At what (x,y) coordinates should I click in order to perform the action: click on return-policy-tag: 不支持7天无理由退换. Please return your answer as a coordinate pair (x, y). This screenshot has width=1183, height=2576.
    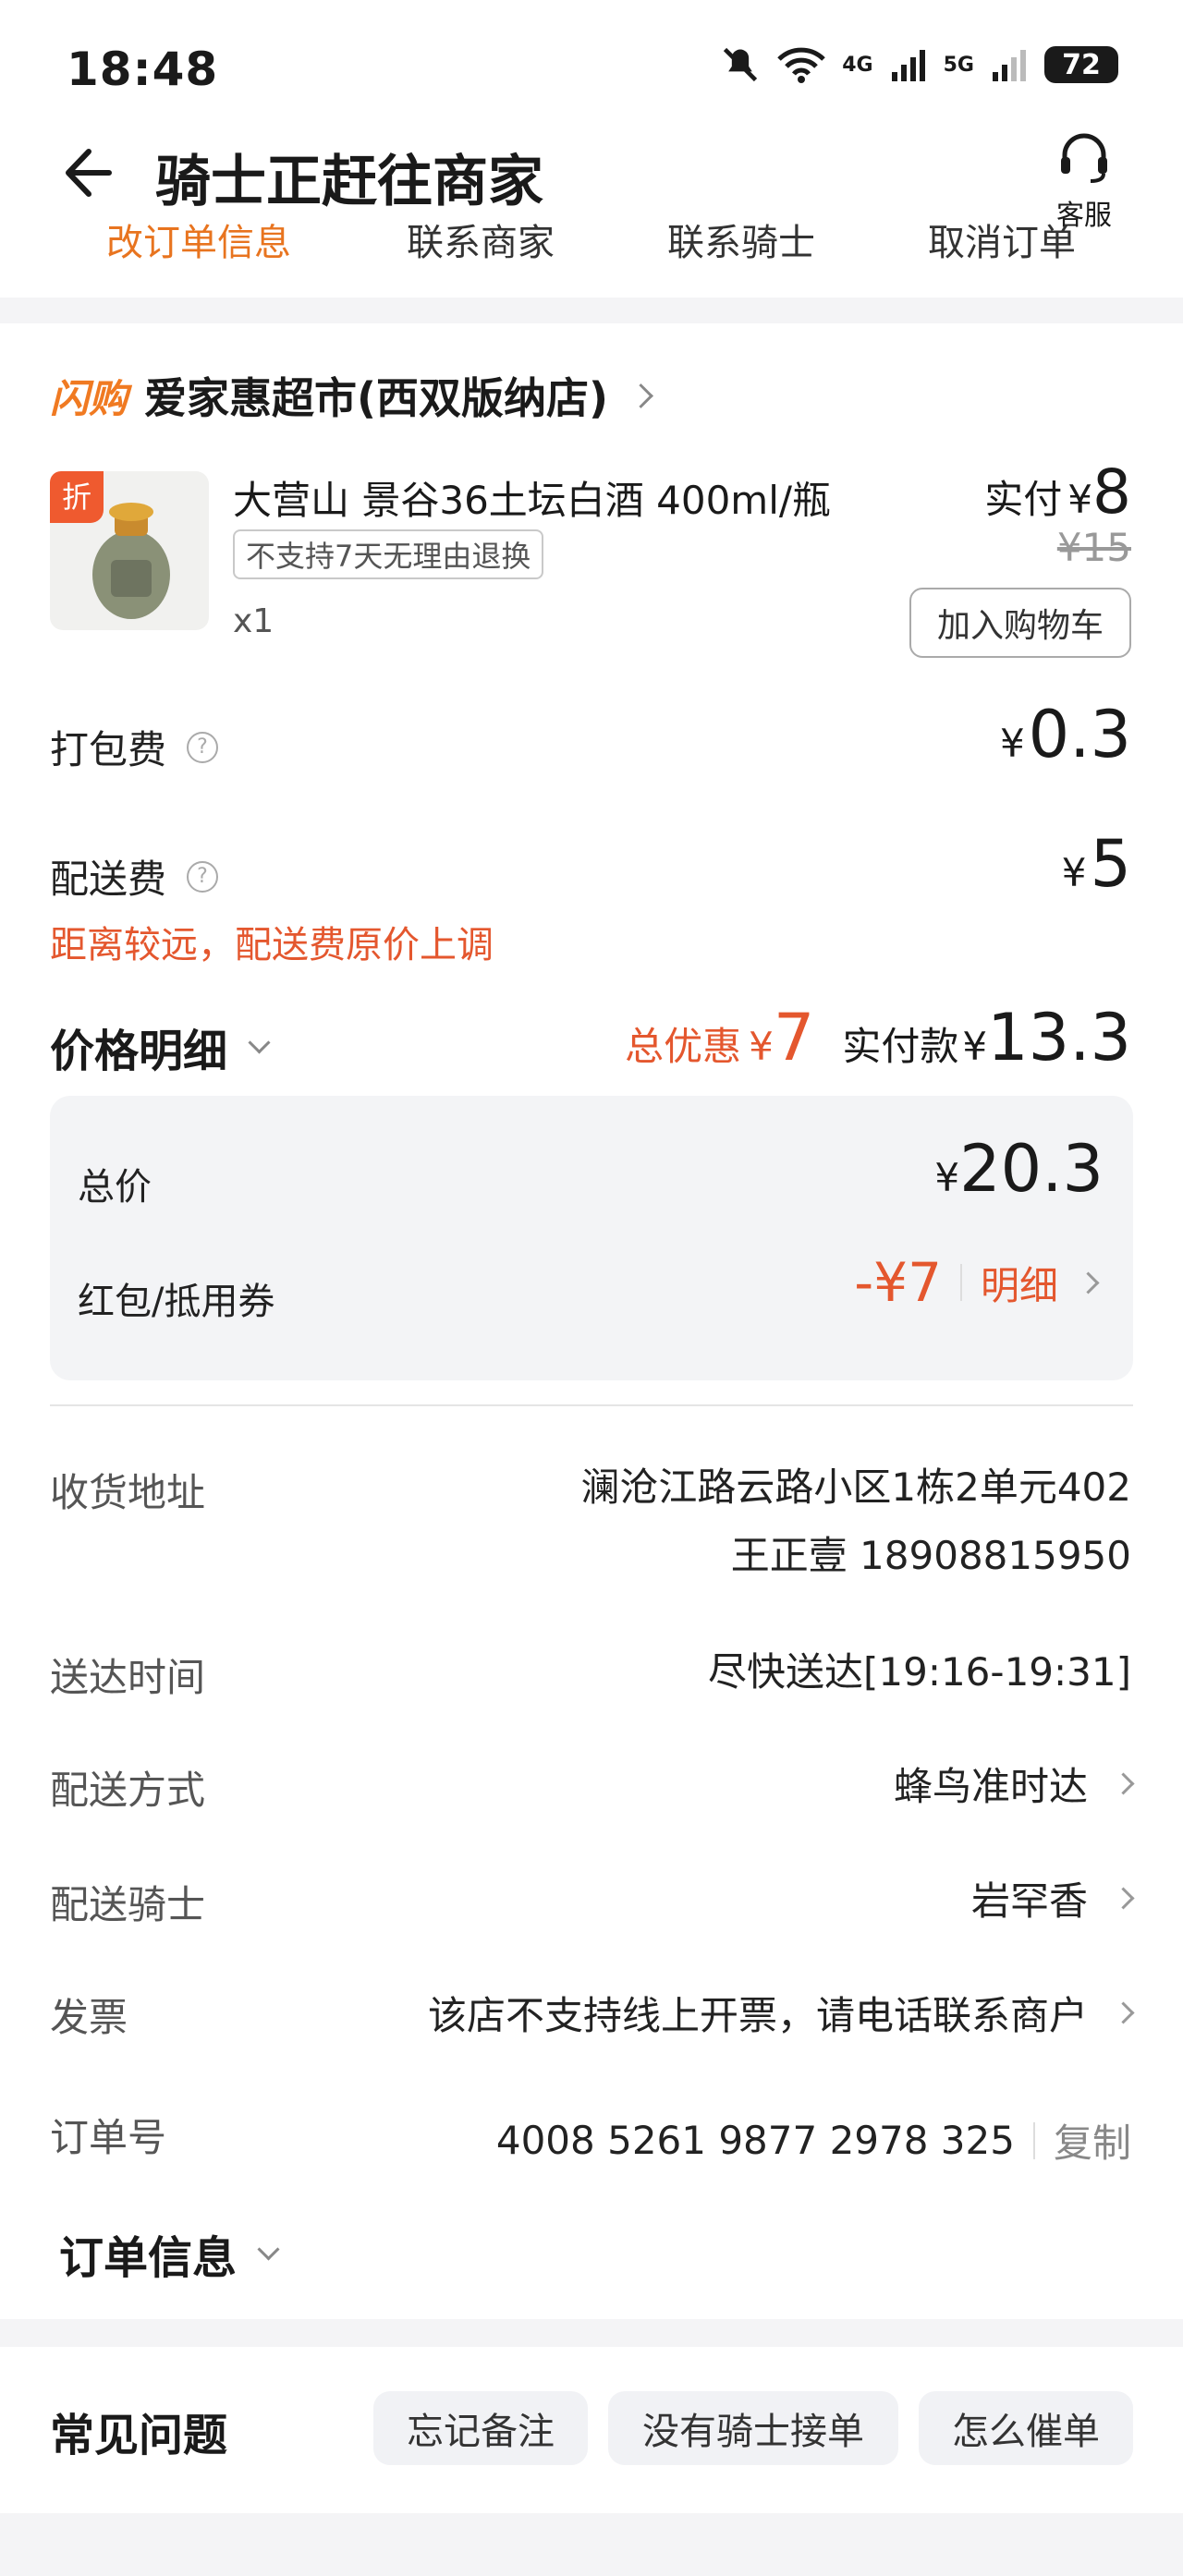
    Looking at the image, I should click on (388, 554).